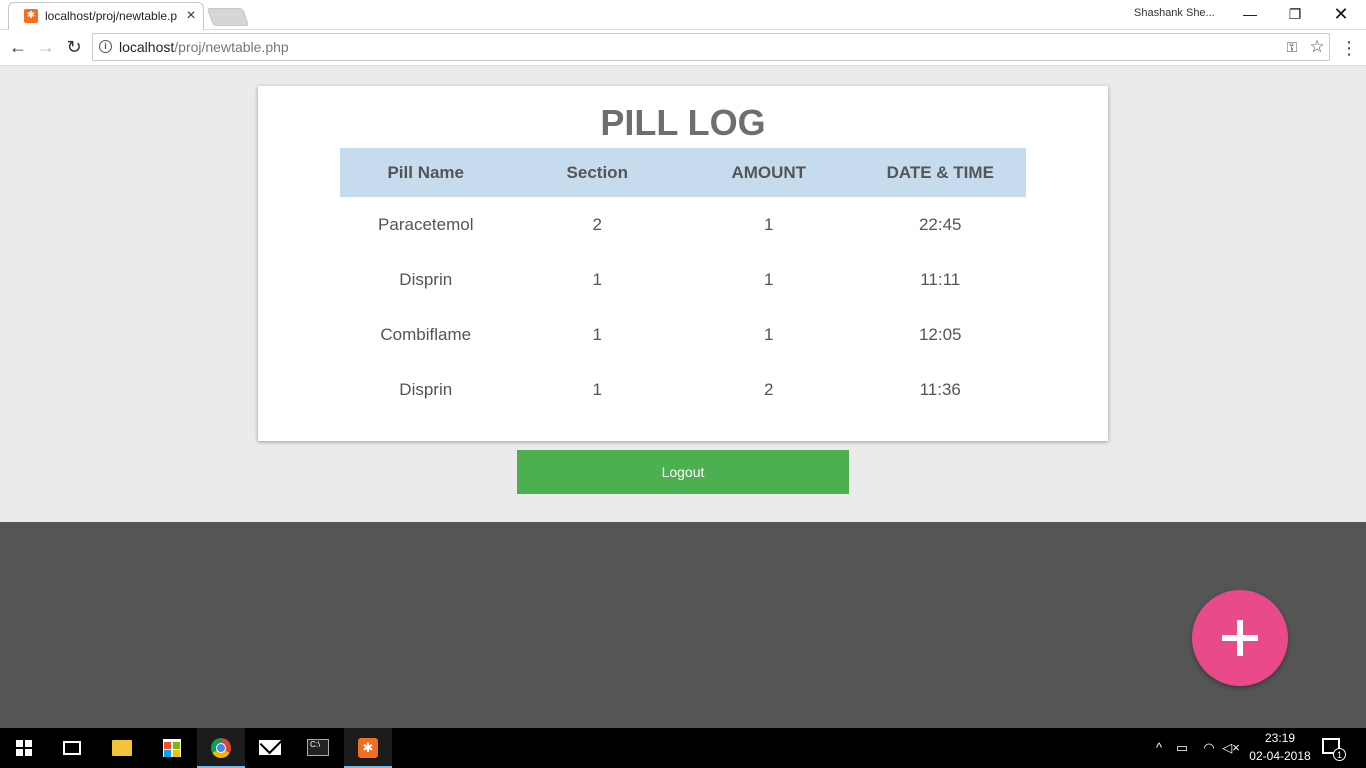  Describe the element at coordinates (1209, 748) in the screenshot. I see `wifi-icon: ◠` at that location.